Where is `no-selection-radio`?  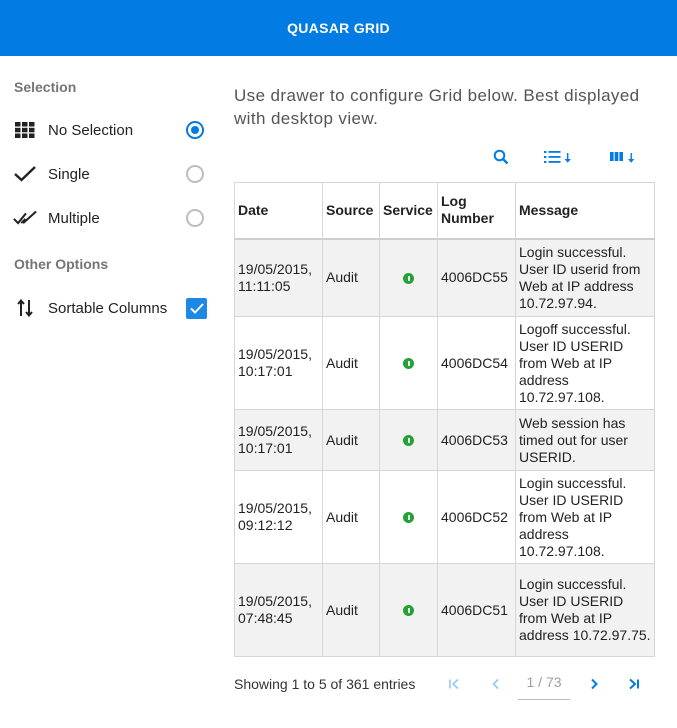
no-selection-radio is located at coordinates (195, 130).